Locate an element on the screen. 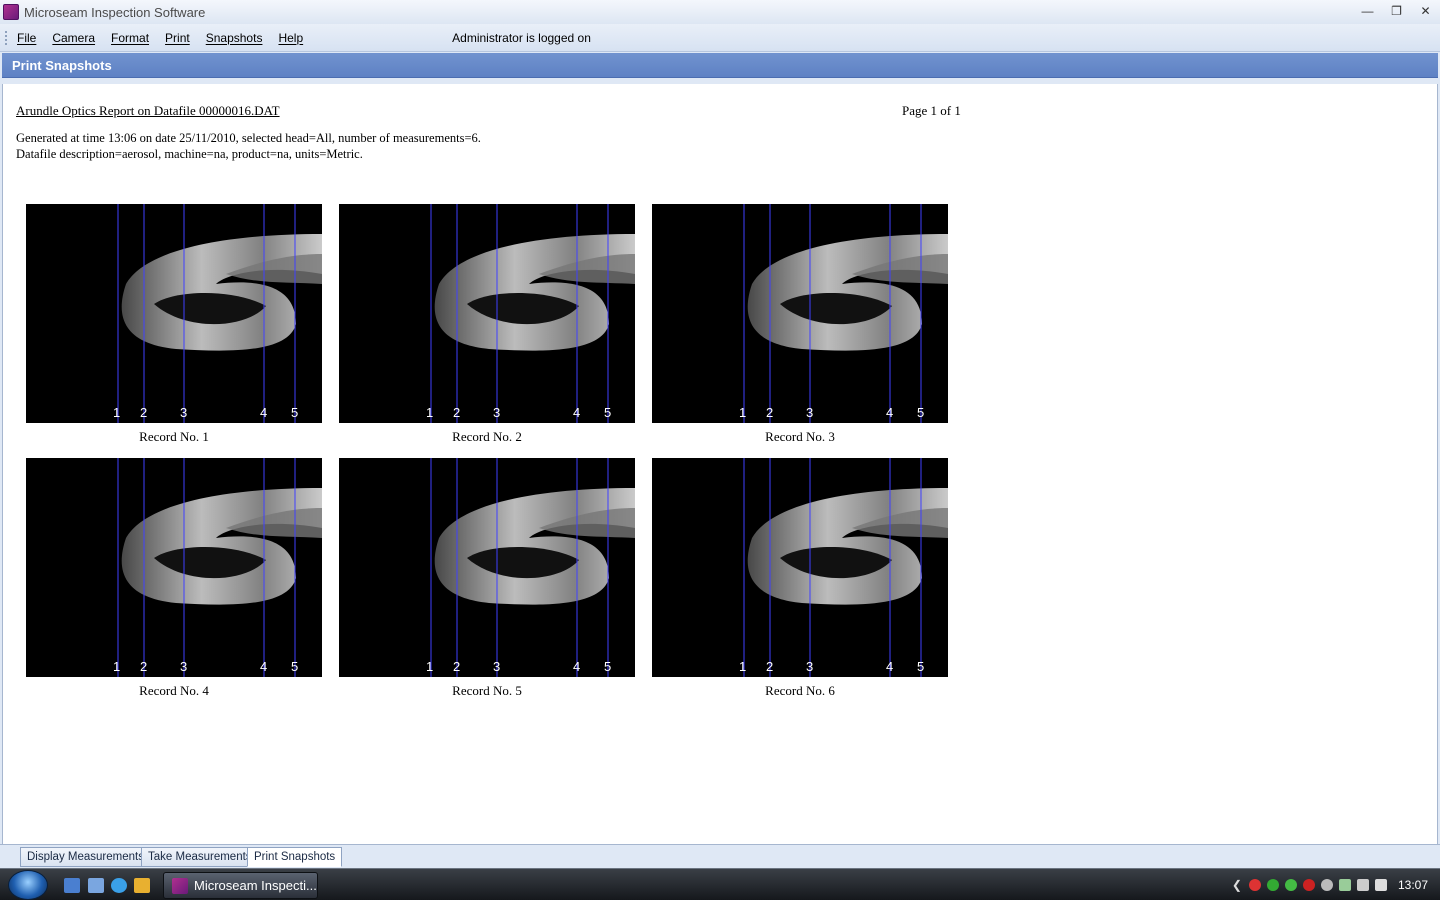  tray-expand-icon: ❮ is located at coordinates (1237, 885).